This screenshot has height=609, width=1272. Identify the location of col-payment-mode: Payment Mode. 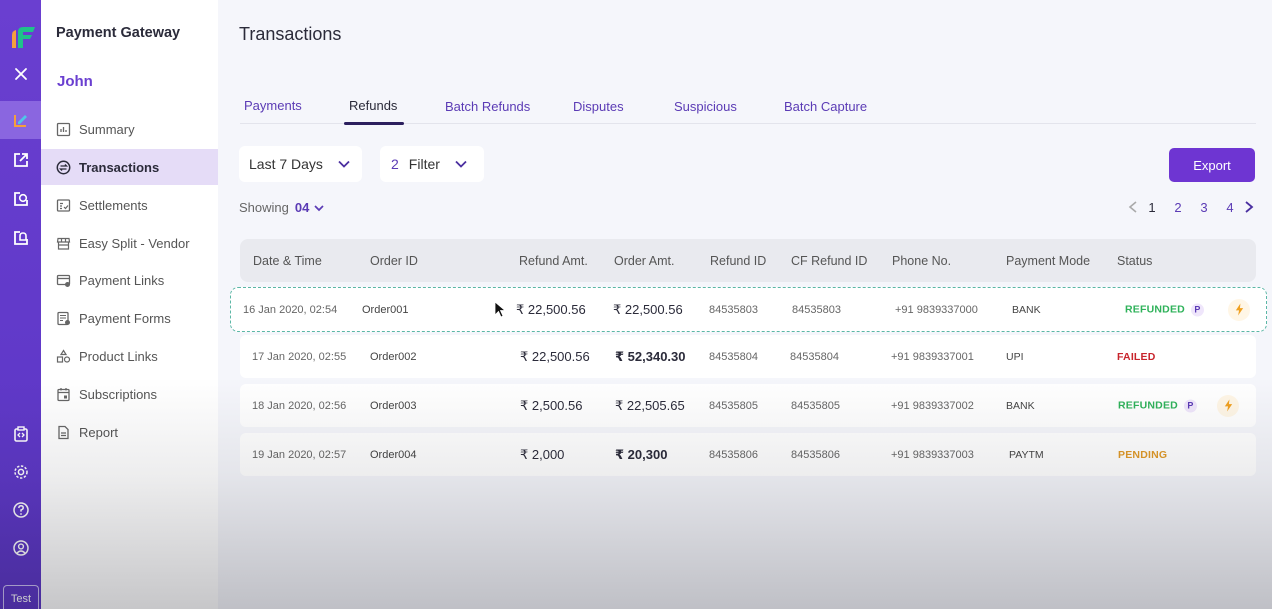
(1048, 261).